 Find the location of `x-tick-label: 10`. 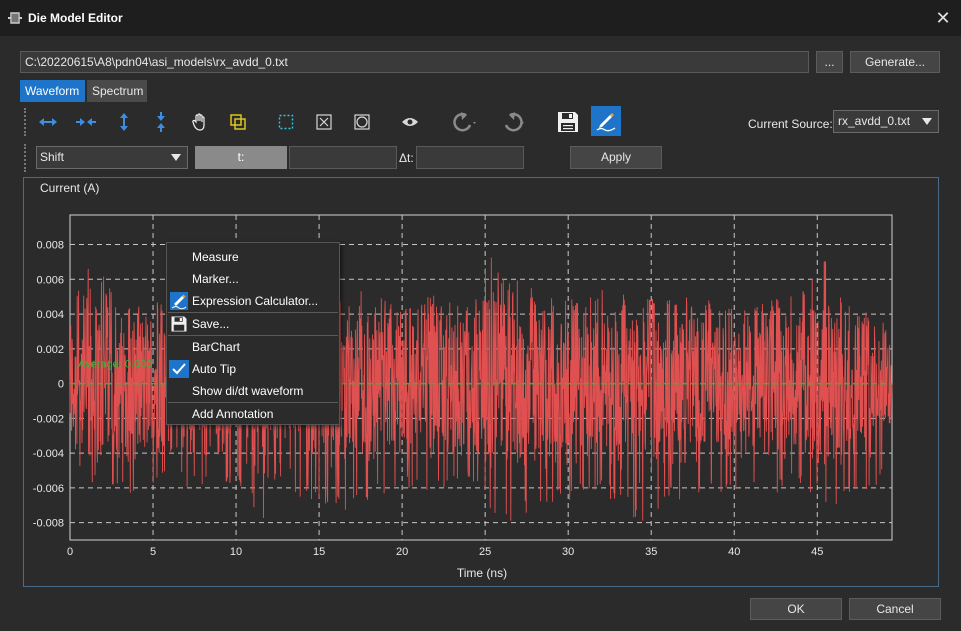

x-tick-label: 10 is located at coordinates (236, 552).